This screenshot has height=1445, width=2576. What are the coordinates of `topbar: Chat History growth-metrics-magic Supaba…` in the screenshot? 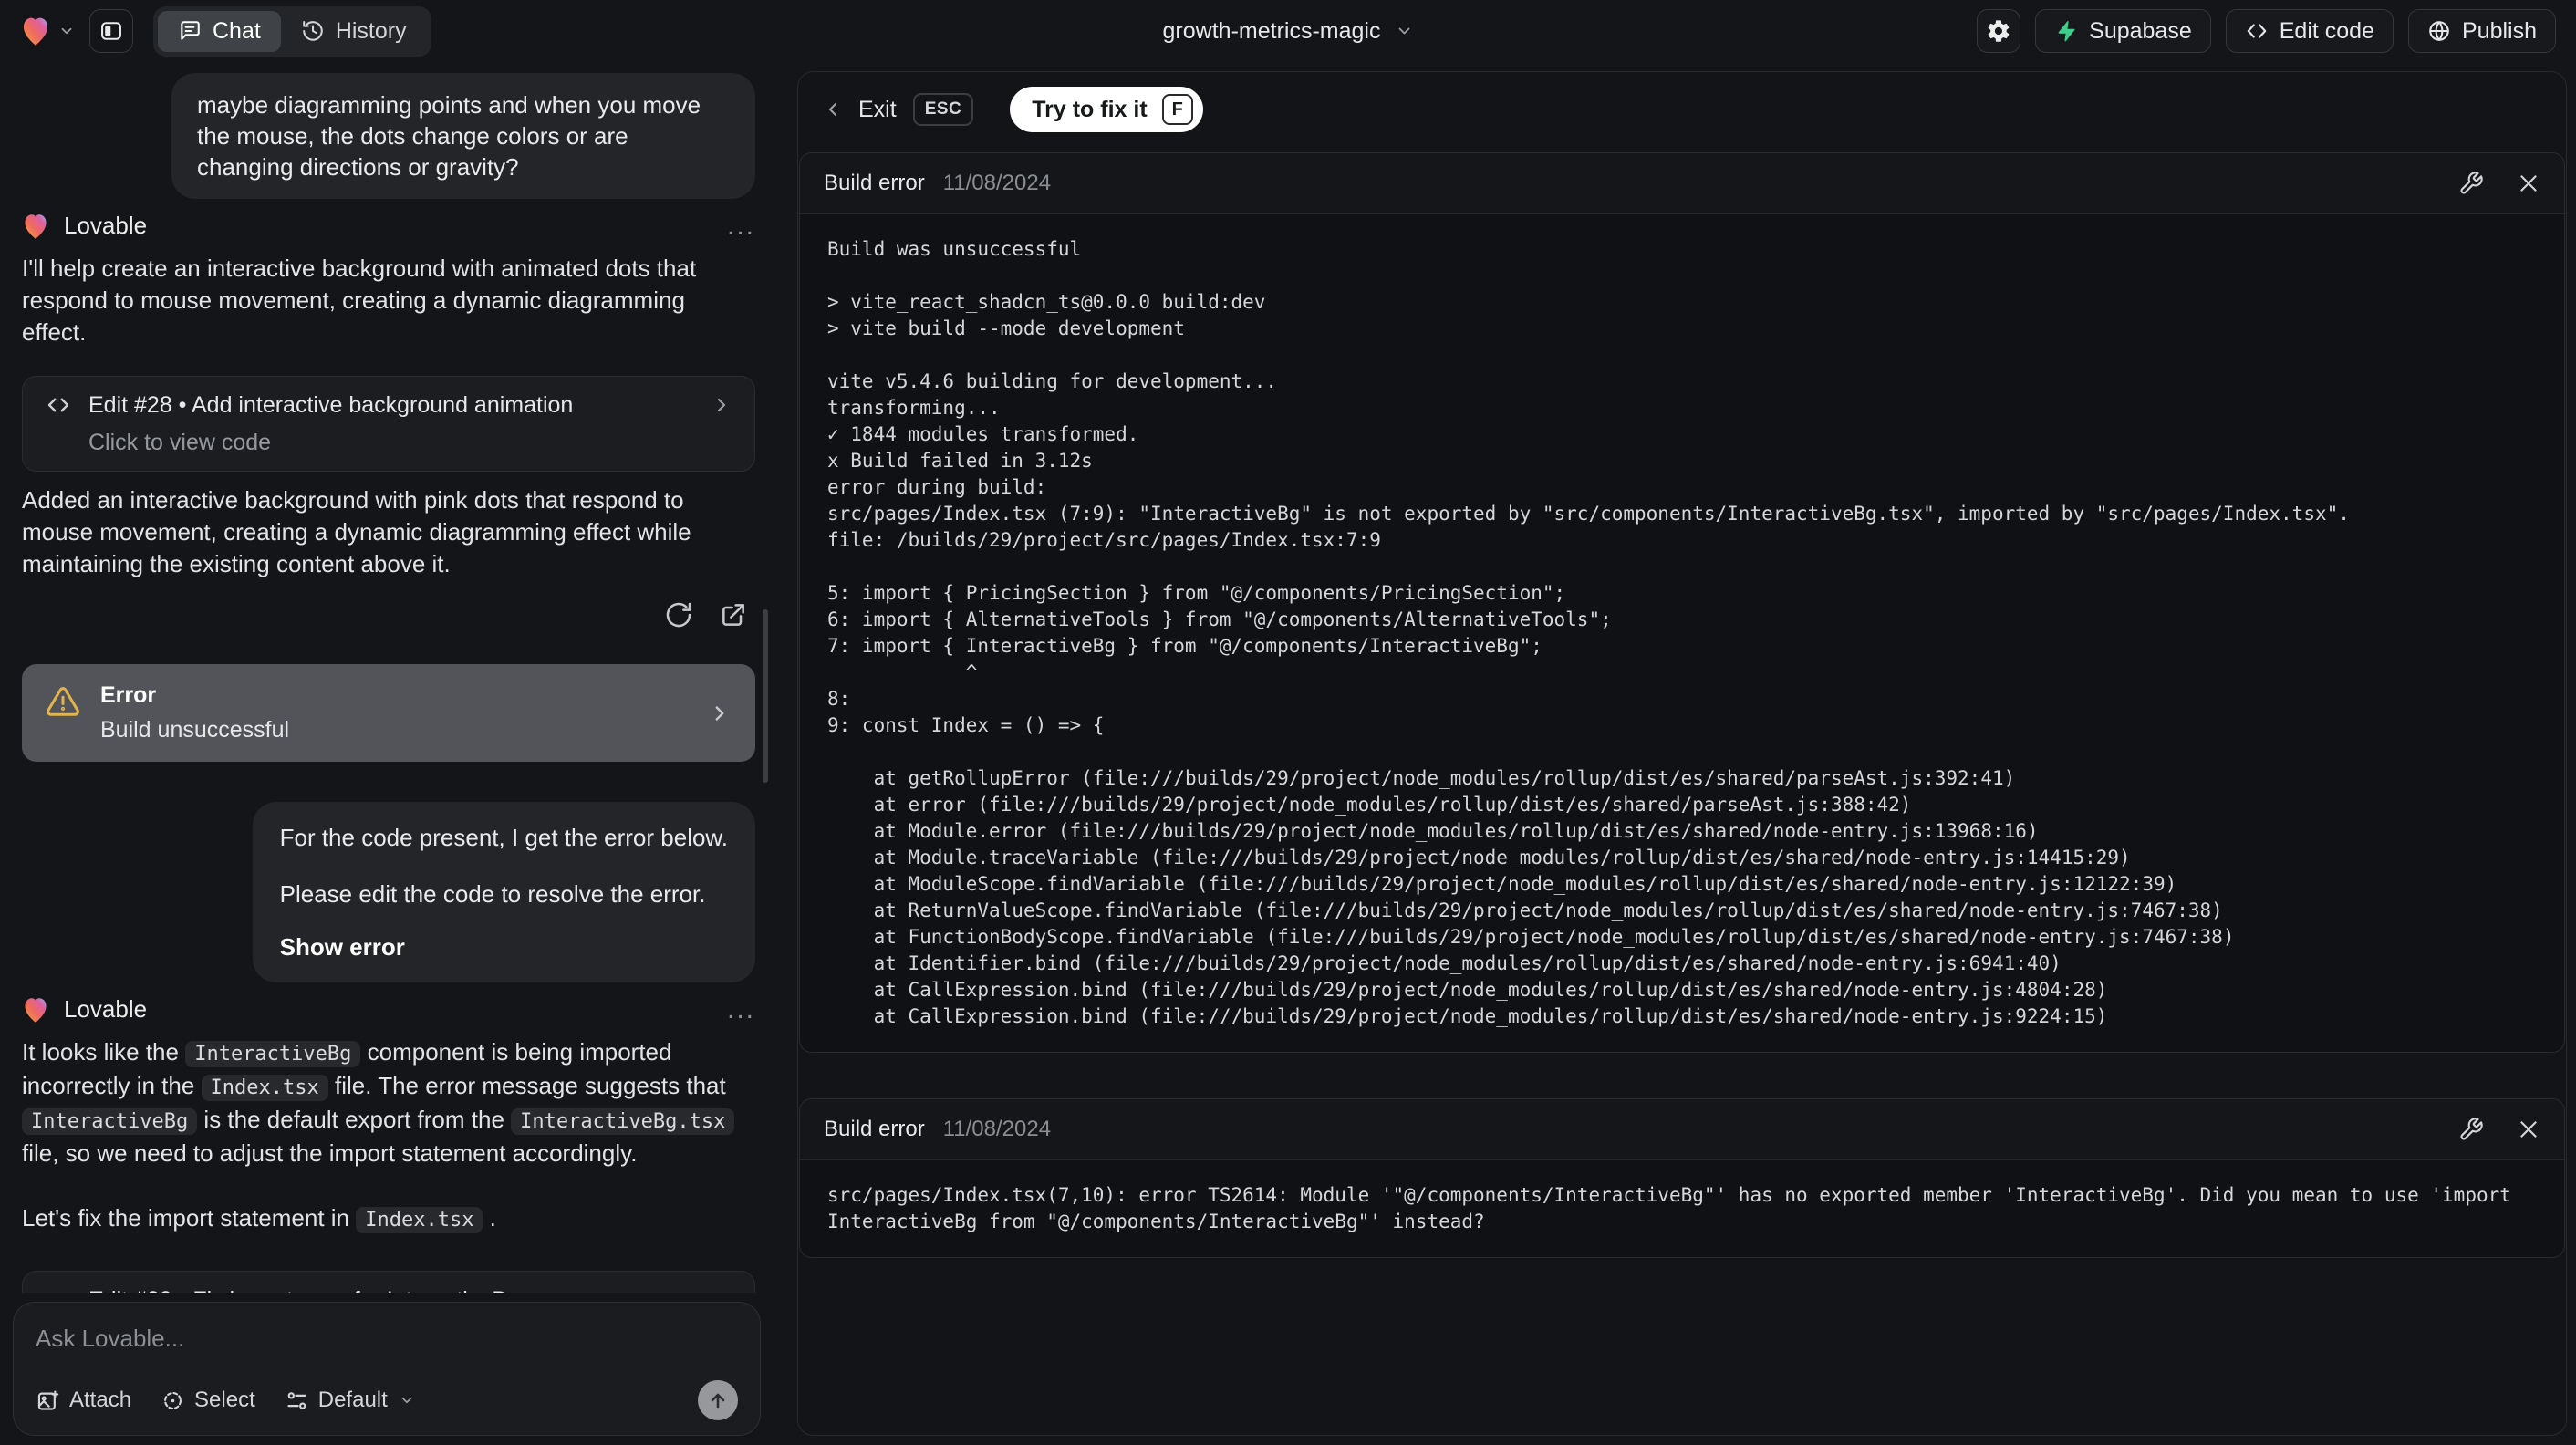 It's located at (1288, 31).